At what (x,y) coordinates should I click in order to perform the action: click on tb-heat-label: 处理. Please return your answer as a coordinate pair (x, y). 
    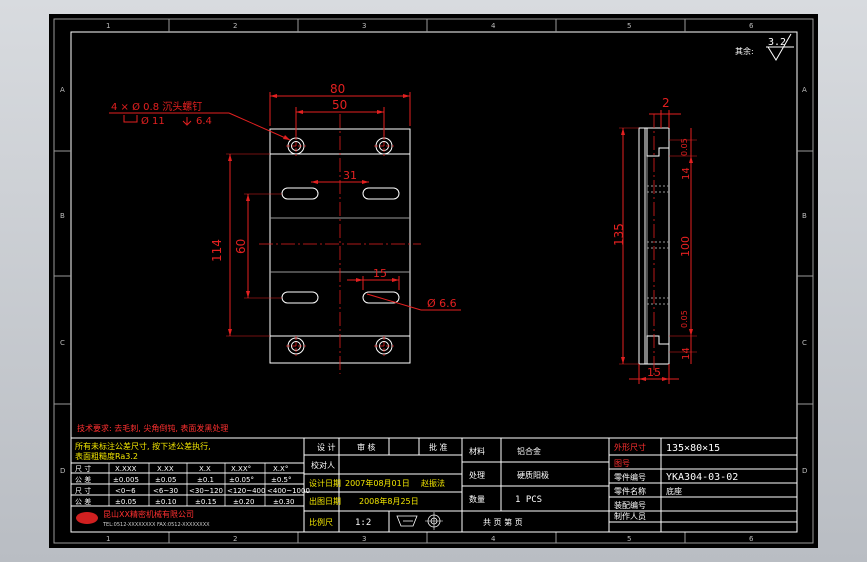
    Looking at the image, I should click on (477, 475).